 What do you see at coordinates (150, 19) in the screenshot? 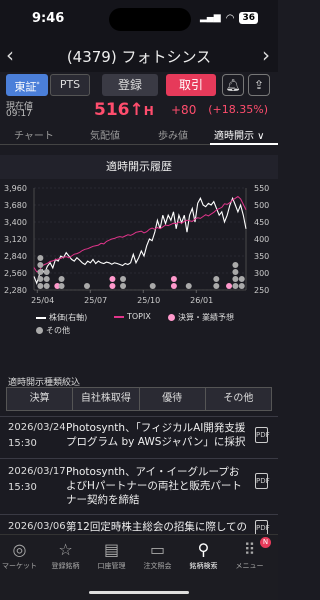
I see `dynamic-island` at bounding box center [150, 19].